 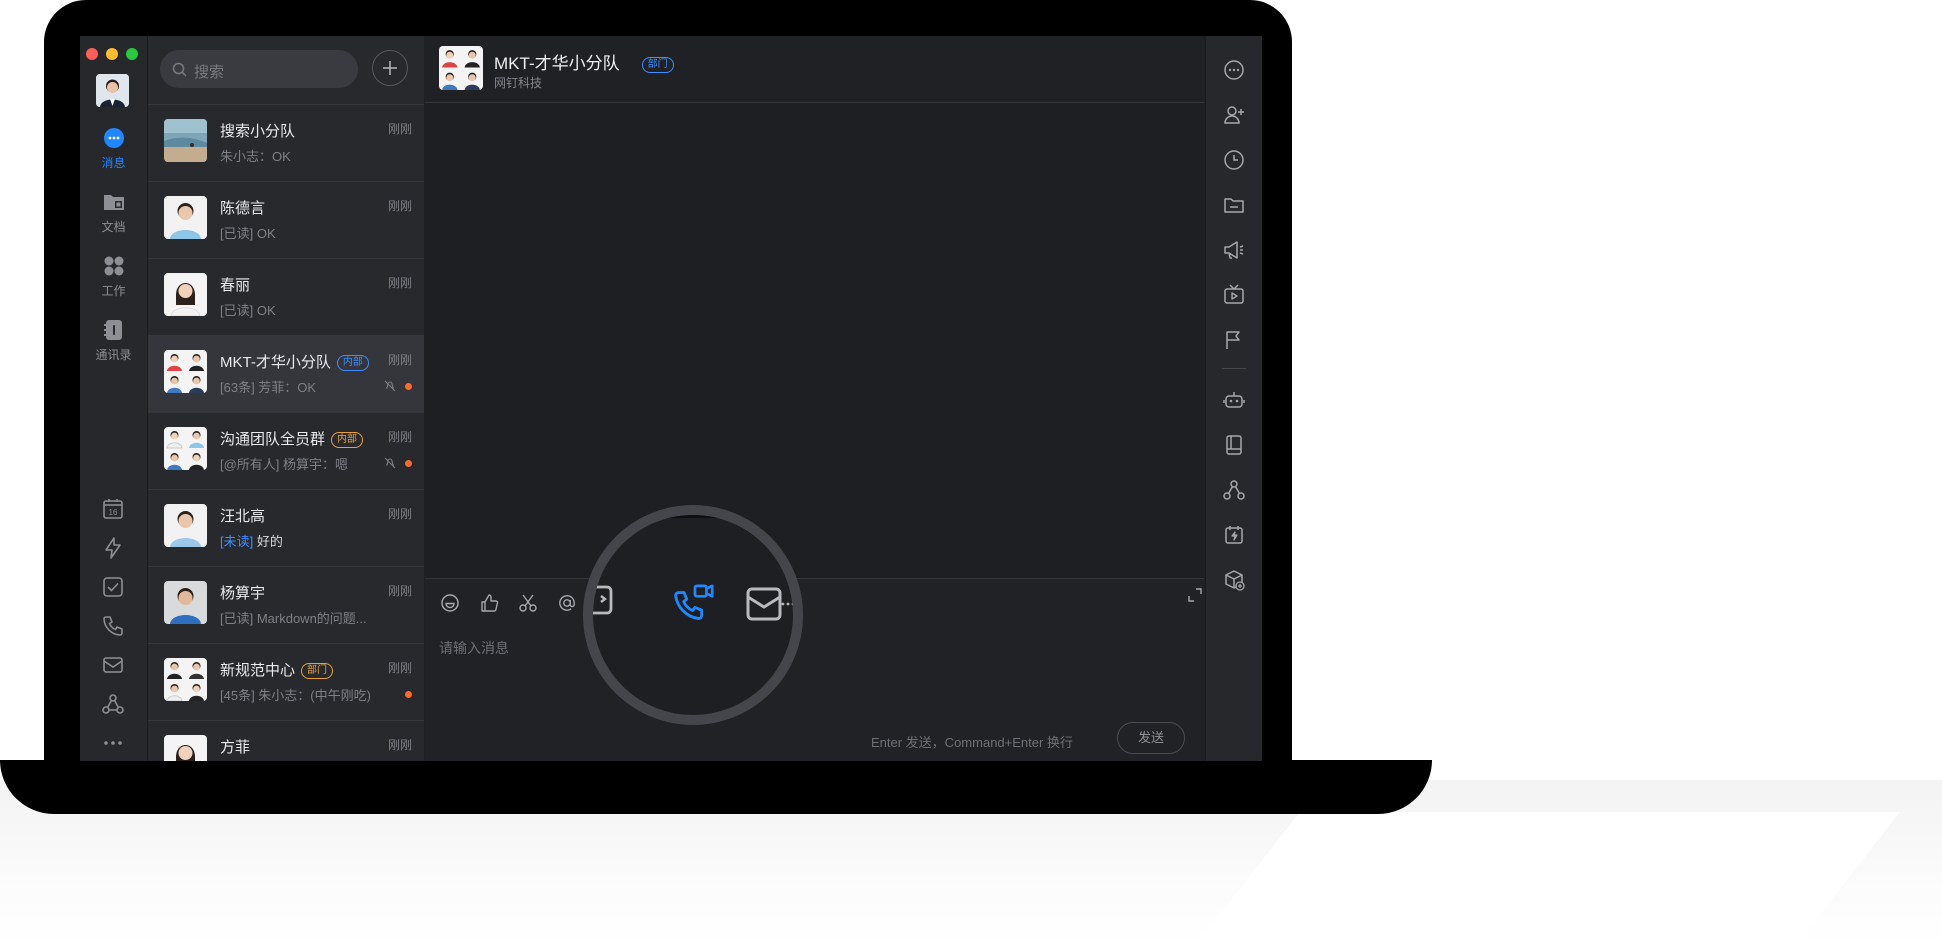 I want to click on add-member-button, so click(x=1234, y=115).